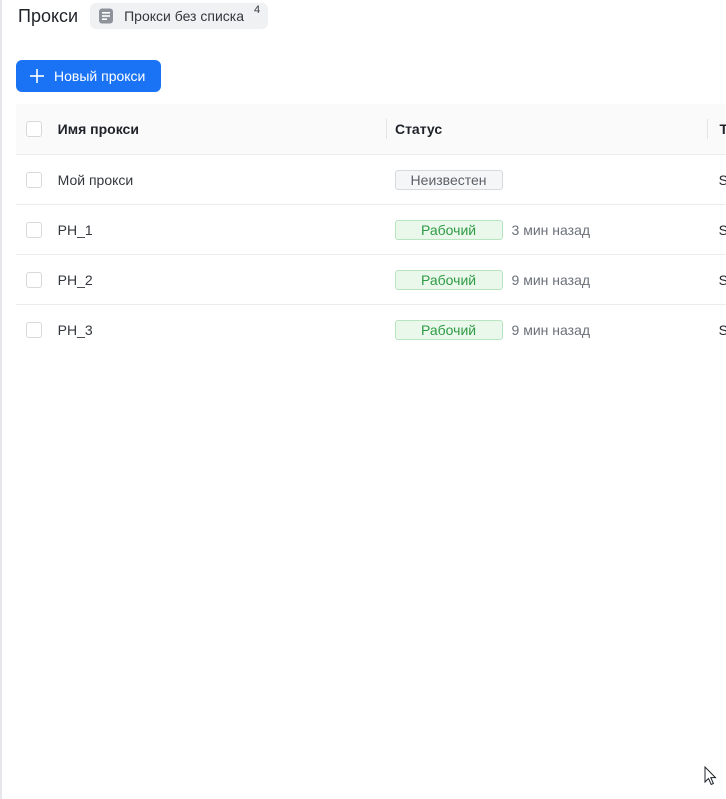 The width and height of the screenshot is (726, 799). I want to click on new-proxy-button: Новый прокси, so click(89, 76).